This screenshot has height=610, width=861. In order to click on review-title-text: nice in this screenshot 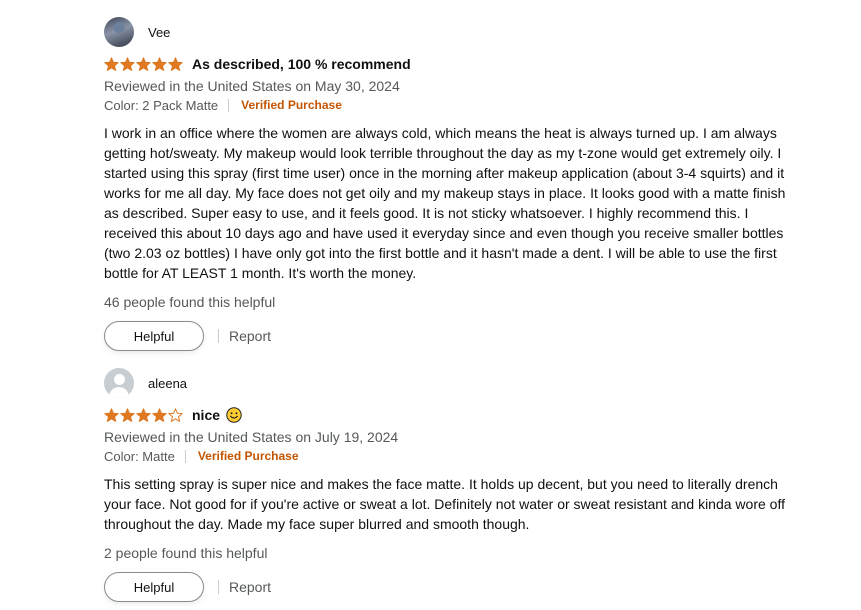, I will do `click(206, 415)`.